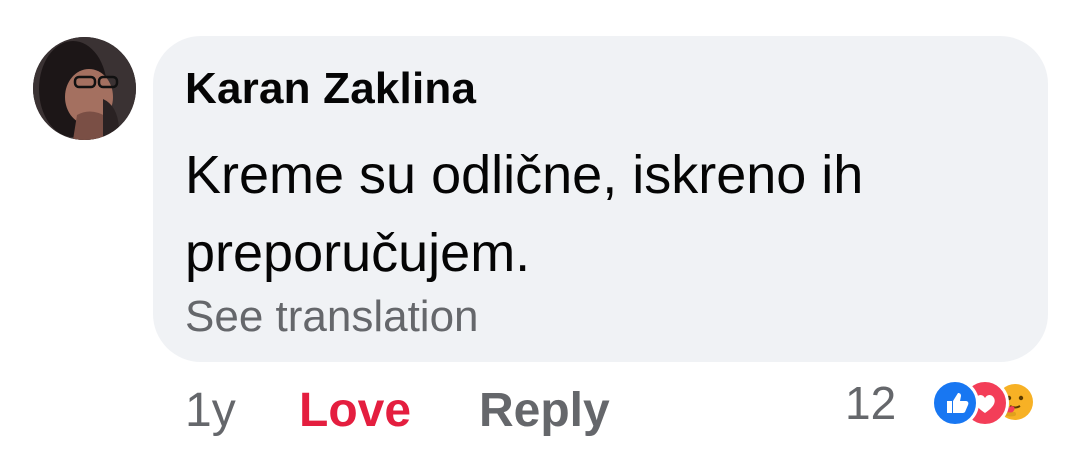 The image size is (1080, 455). Describe the element at coordinates (1001, 403) in the screenshot. I see `reaction-icons` at that location.